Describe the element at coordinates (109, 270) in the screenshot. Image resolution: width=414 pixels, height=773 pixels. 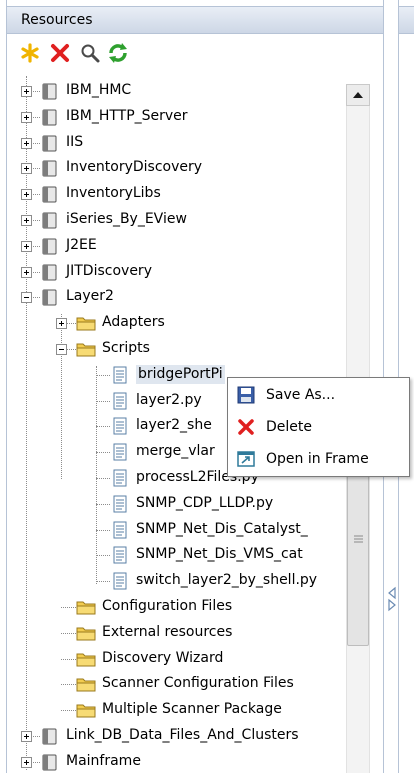
I see `tree-item-label: JITDiscovery` at that location.